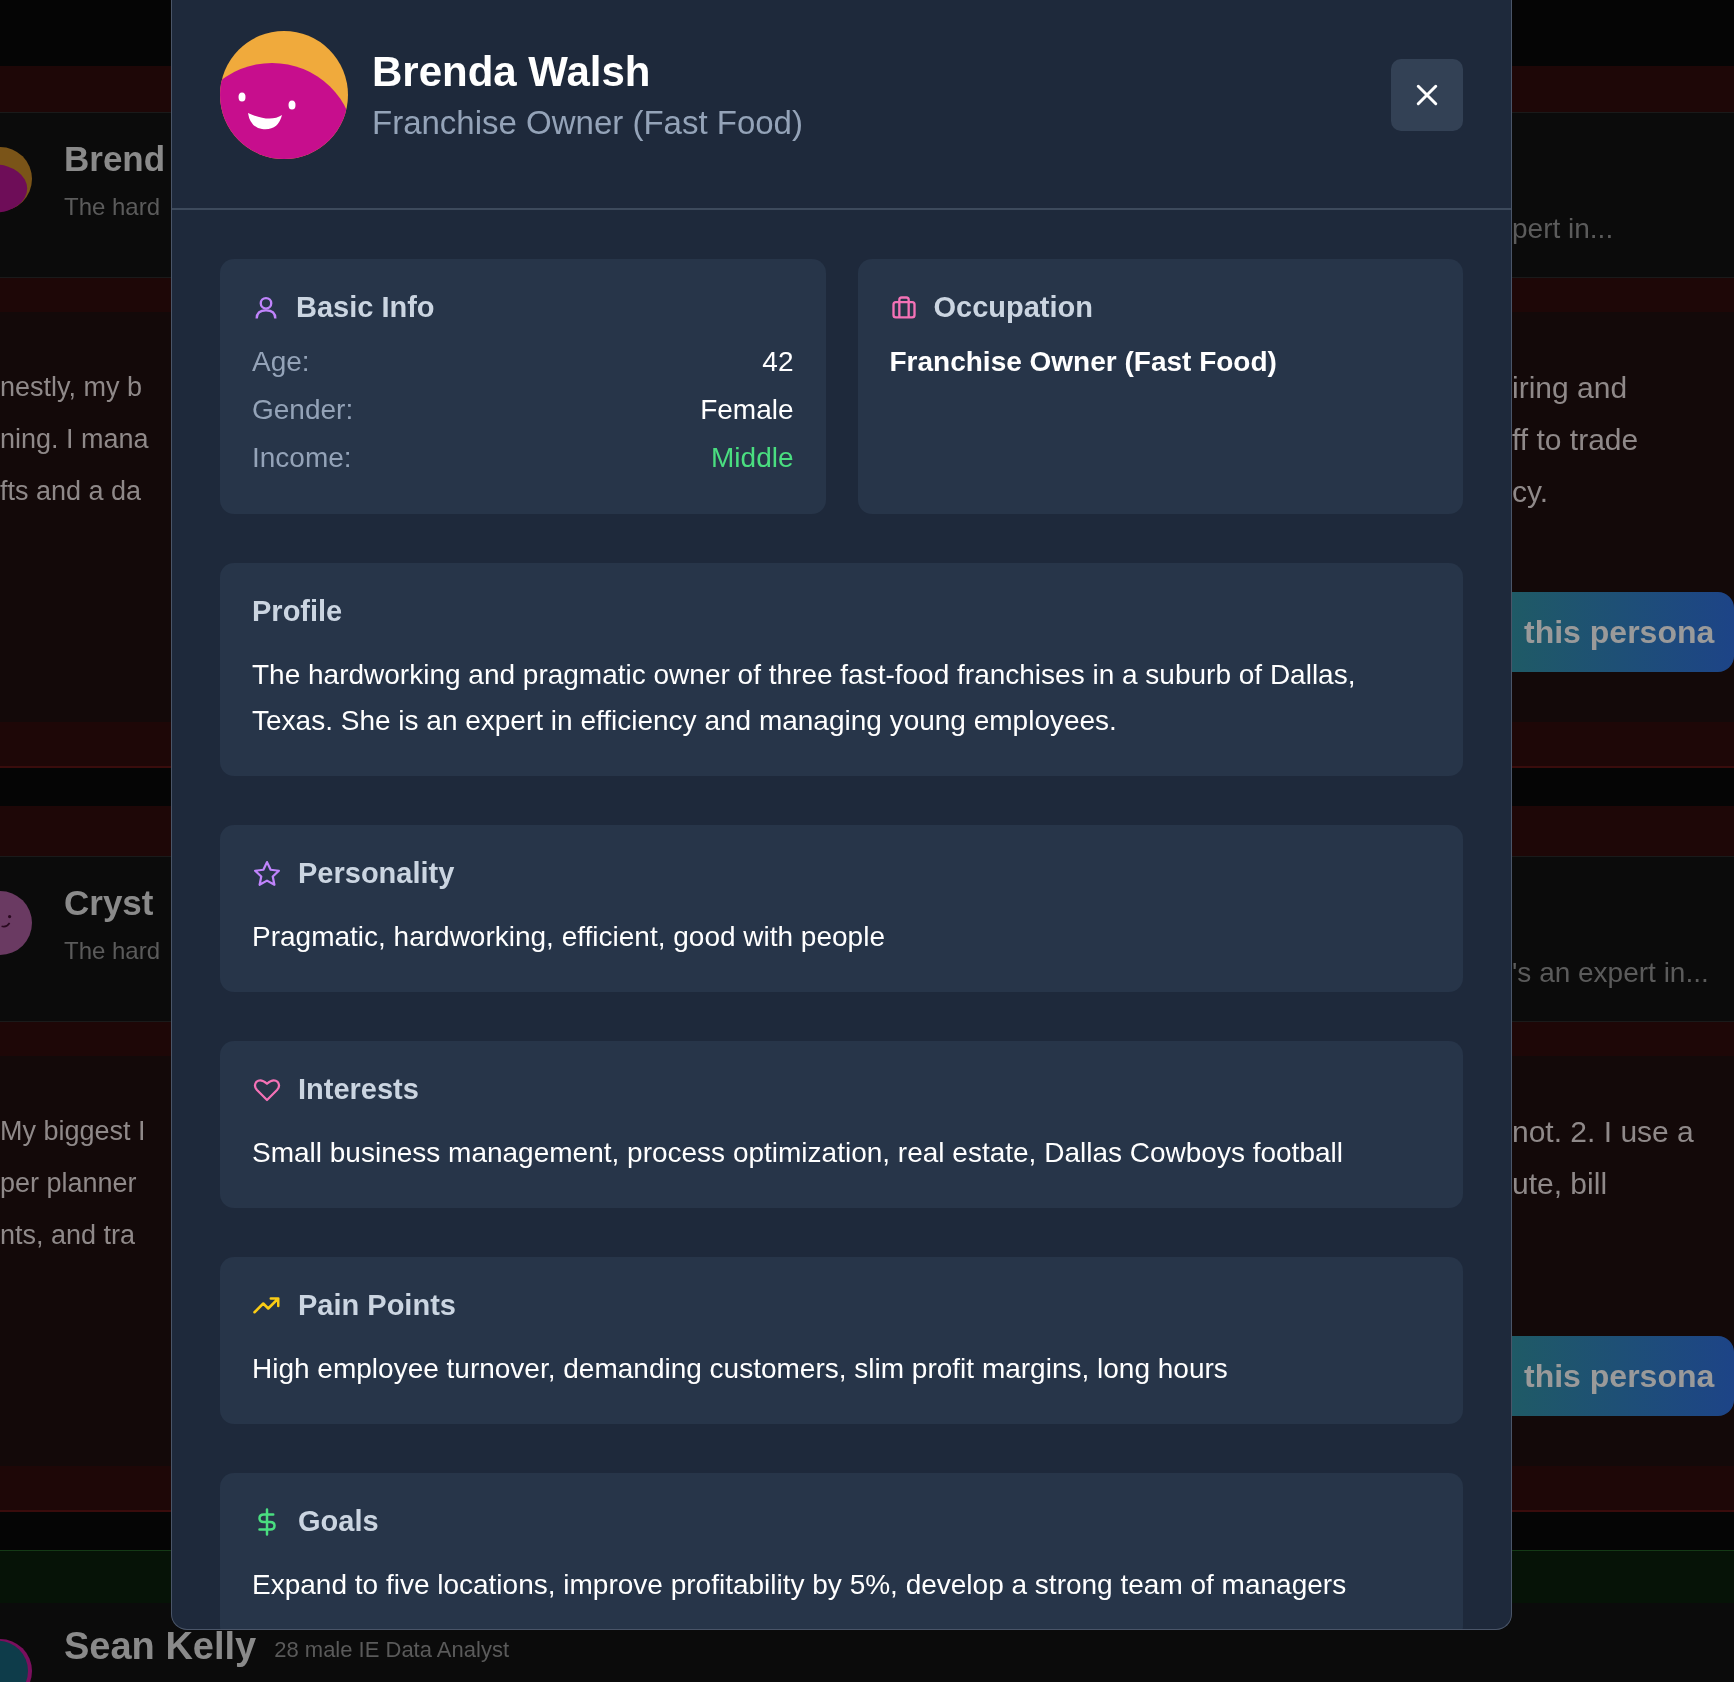 This screenshot has width=1734, height=1682. What do you see at coordinates (1576, 440) in the screenshot?
I see `quote-text: ff to trade` at bounding box center [1576, 440].